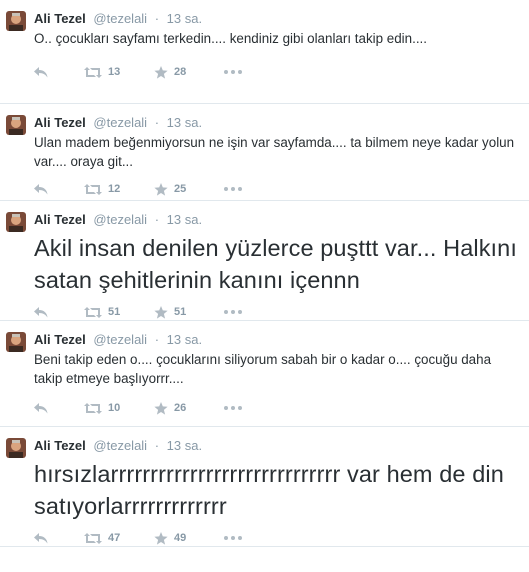 Image resolution: width=529 pixels, height=572 pixels. I want to click on favorite-button: 49, so click(189, 538).